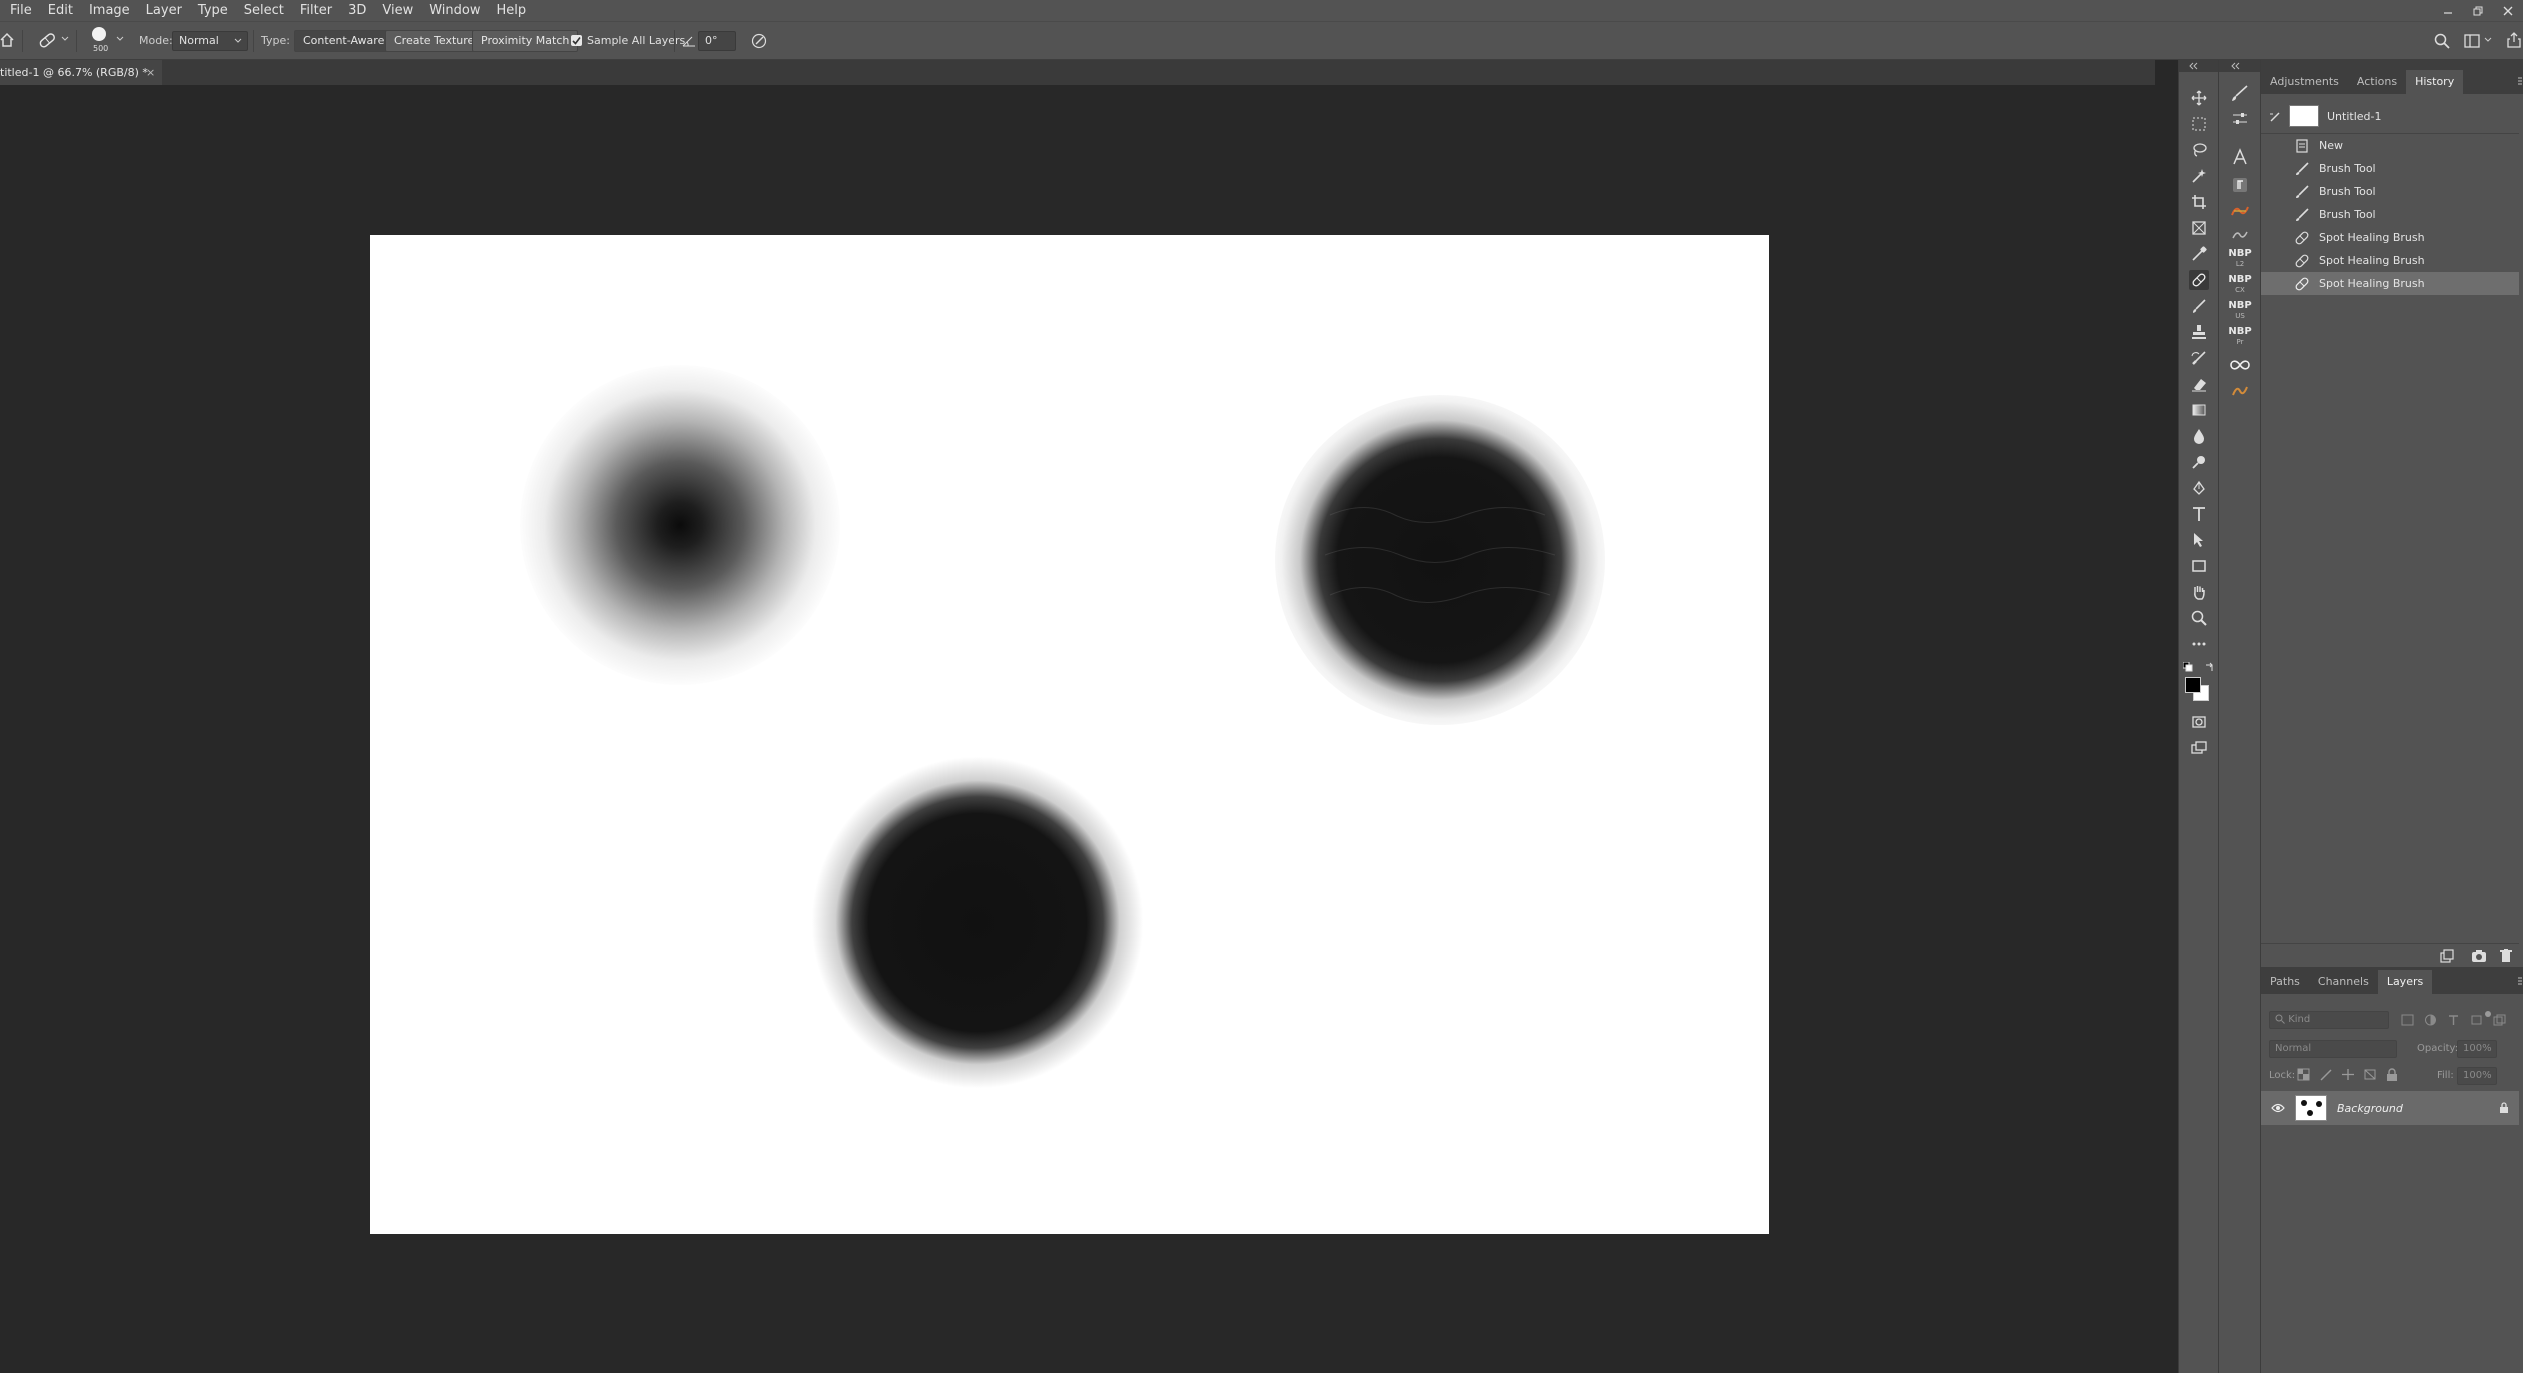 This screenshot has width=2523, height=1373. I want to click on marquee-tool-icon, so click(2199, 124).